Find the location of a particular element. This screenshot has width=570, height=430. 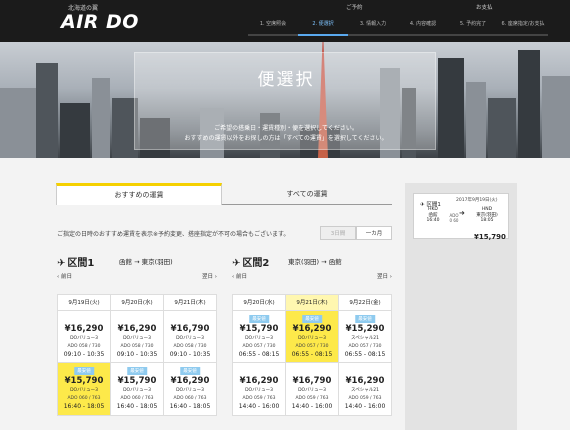

hero-instruction-line-1: ご希望の搭乗日・運賃種別・便を選択してください。 is located at coordinates (286, 128).